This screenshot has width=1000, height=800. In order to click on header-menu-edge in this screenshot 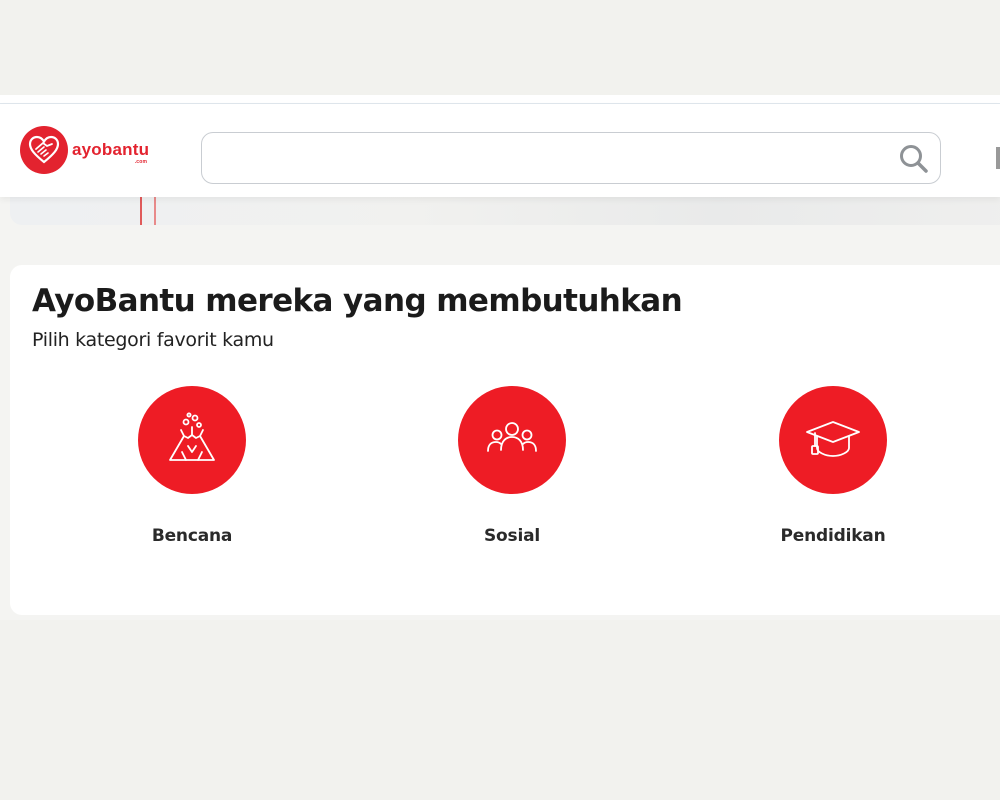, I will do `click(998, 158)`.